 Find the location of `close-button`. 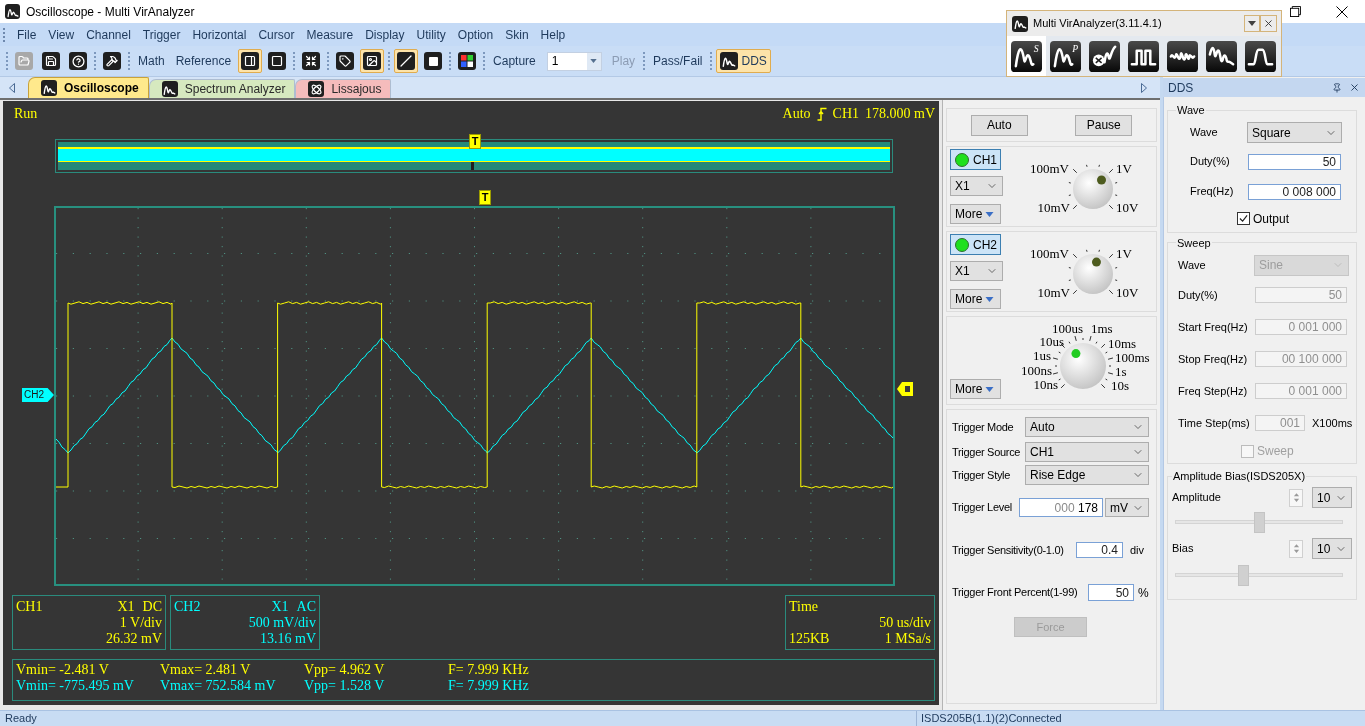

close-button is located at coordinates (1268, 23).